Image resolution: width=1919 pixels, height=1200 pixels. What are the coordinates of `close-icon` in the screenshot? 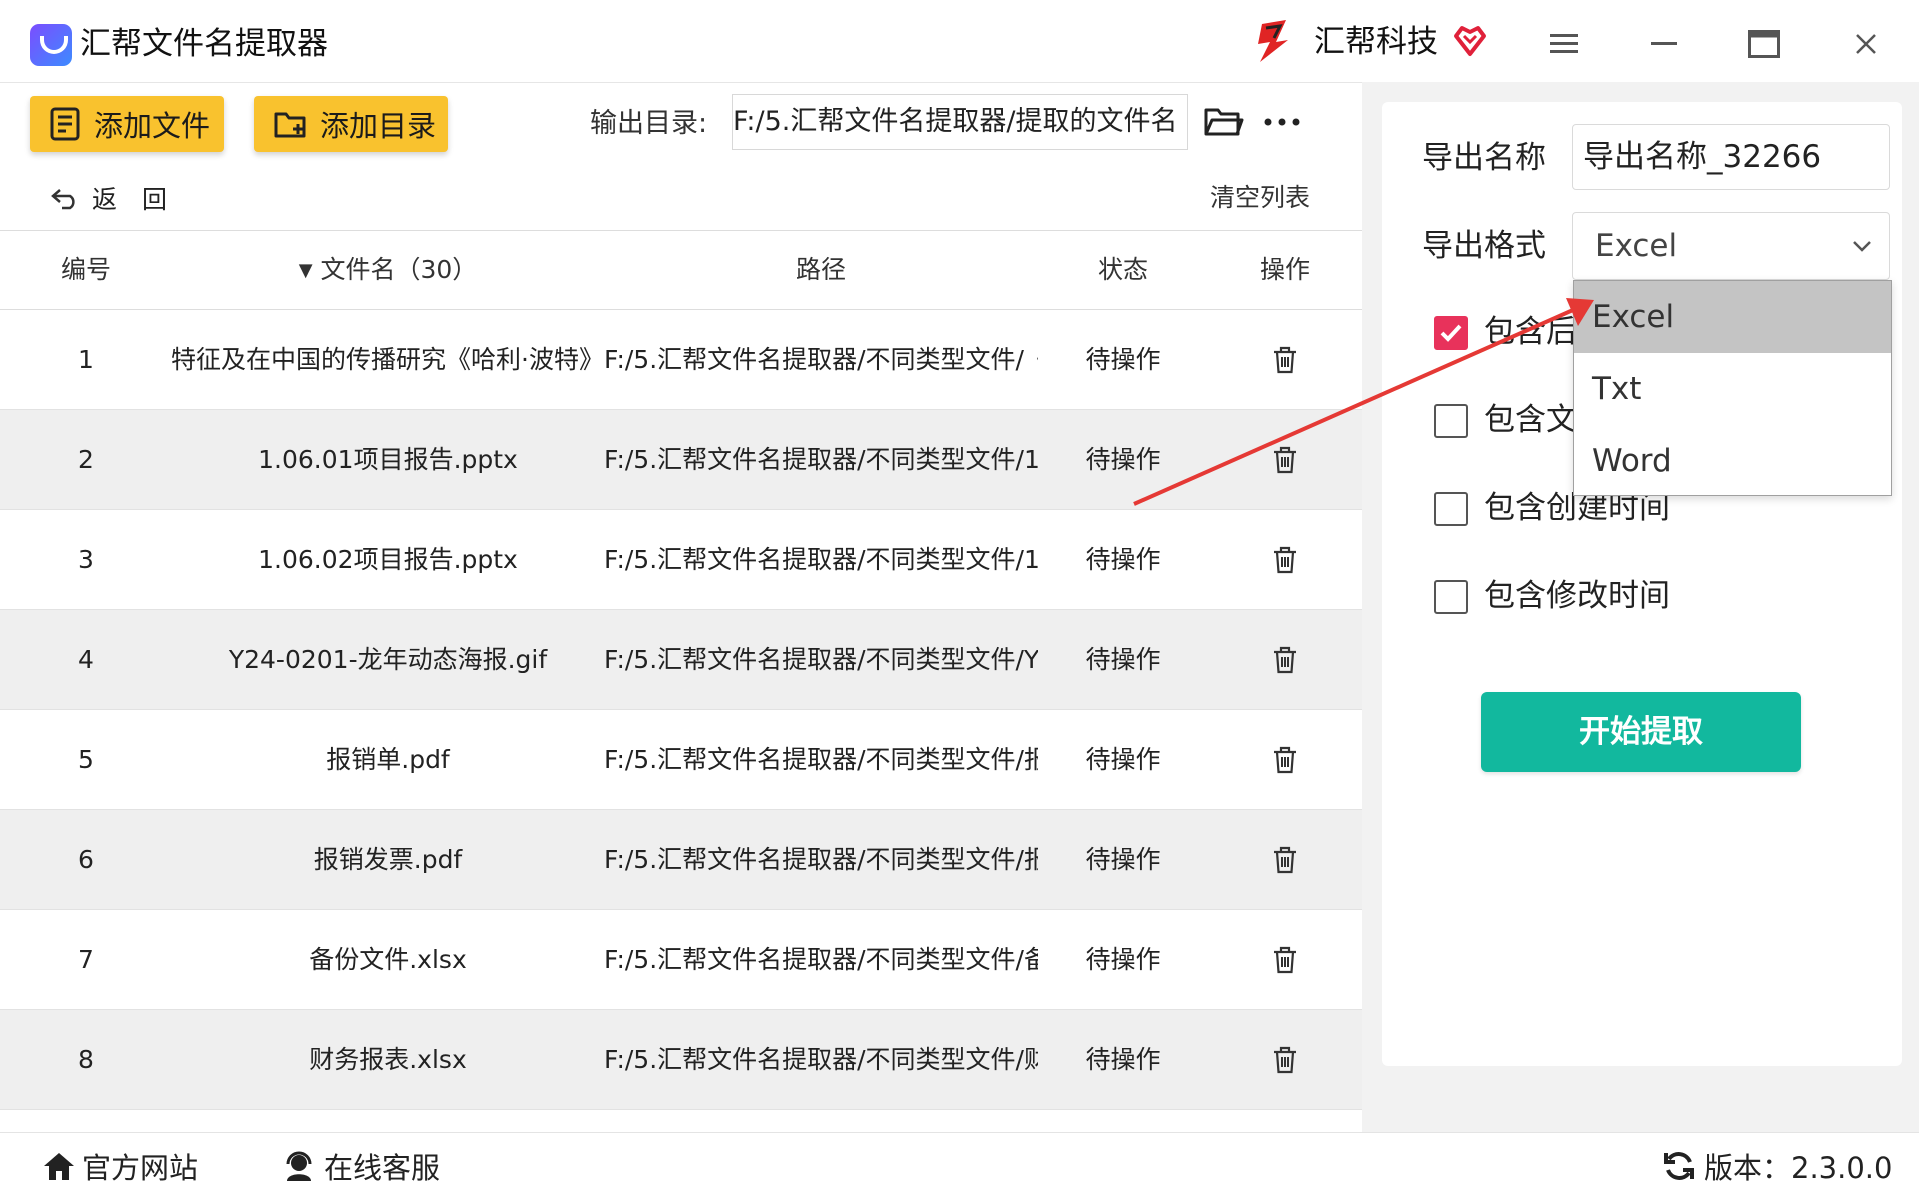 It's located at (1866, 44).